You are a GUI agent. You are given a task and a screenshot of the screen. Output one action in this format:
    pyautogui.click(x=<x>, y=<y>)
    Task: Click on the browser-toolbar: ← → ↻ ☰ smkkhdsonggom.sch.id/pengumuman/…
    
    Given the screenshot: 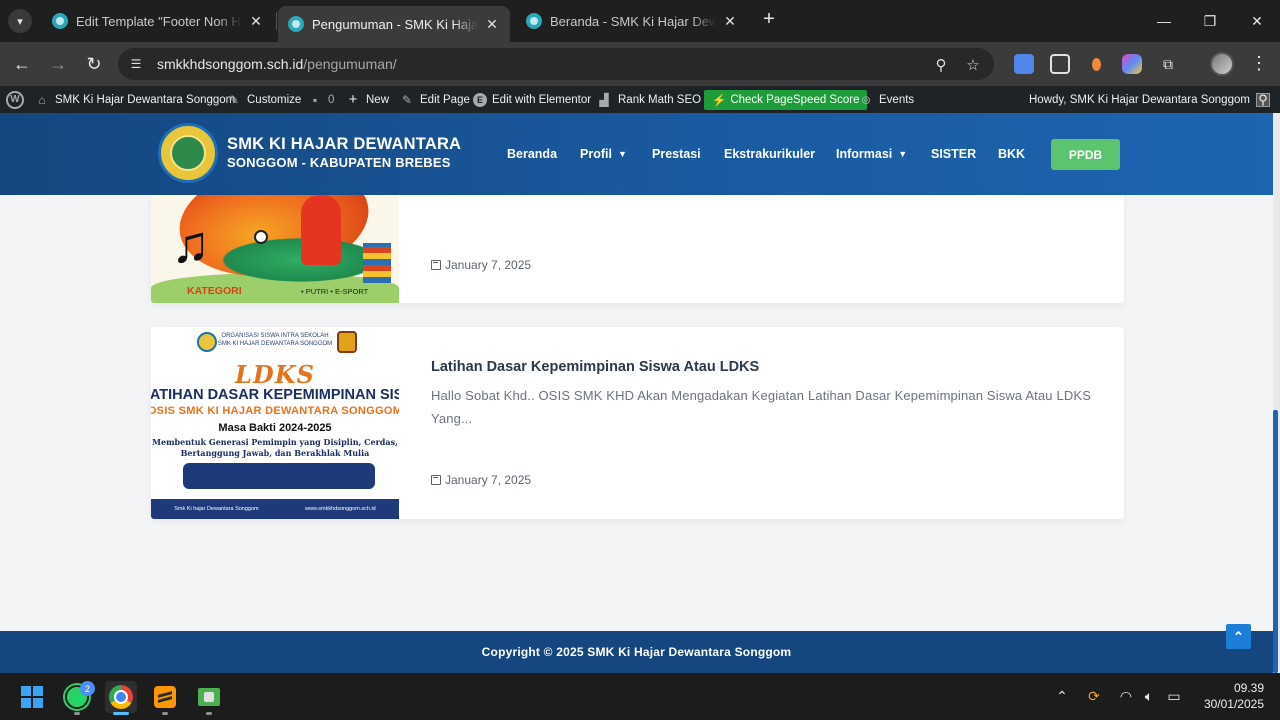 What is the action you would take?
    pyautogui.click(x=640, y=64)
    